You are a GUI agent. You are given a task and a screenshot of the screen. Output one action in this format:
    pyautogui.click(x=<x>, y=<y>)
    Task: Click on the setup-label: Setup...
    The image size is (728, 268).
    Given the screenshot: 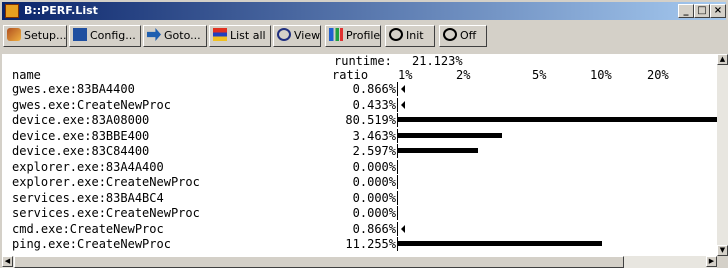 What is the action you would take?
    pyautogui.click(x=45, y=35)
    